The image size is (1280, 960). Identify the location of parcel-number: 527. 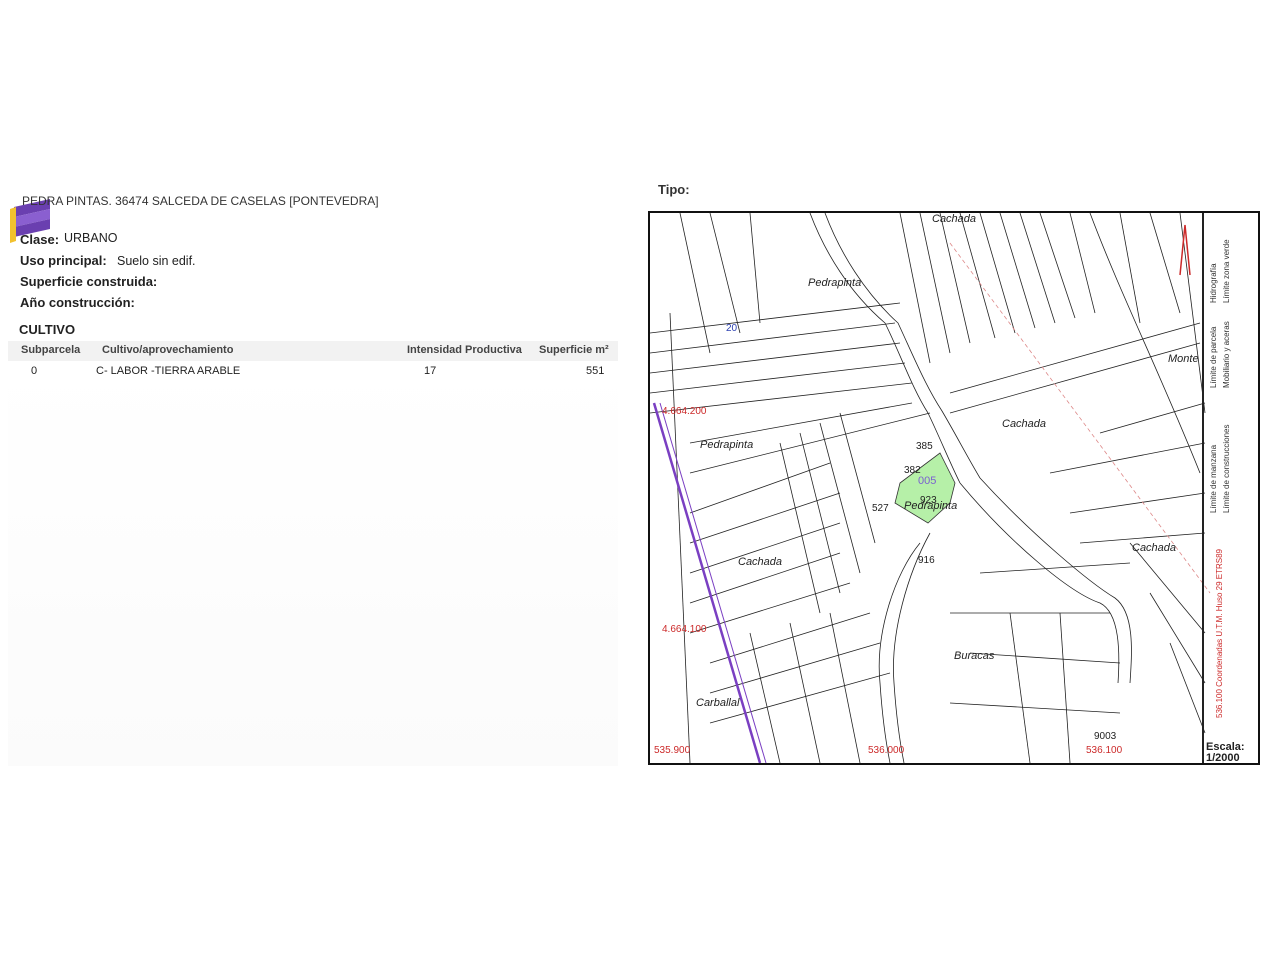
(880, 508).